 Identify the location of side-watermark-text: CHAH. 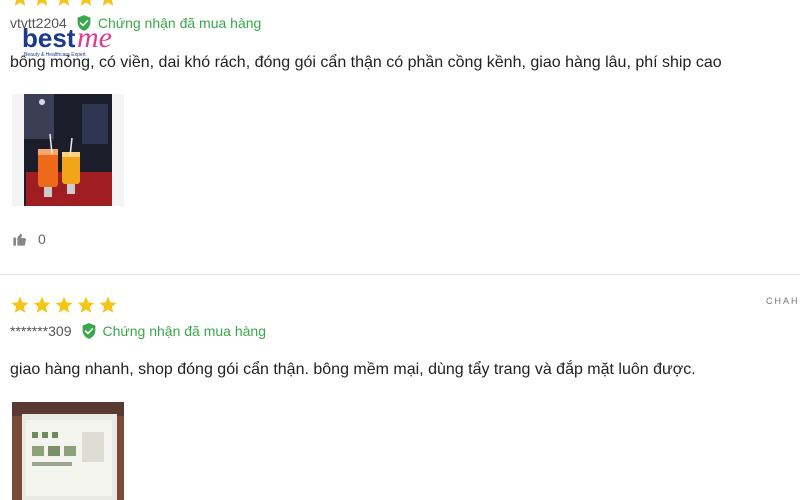
(783, 301).